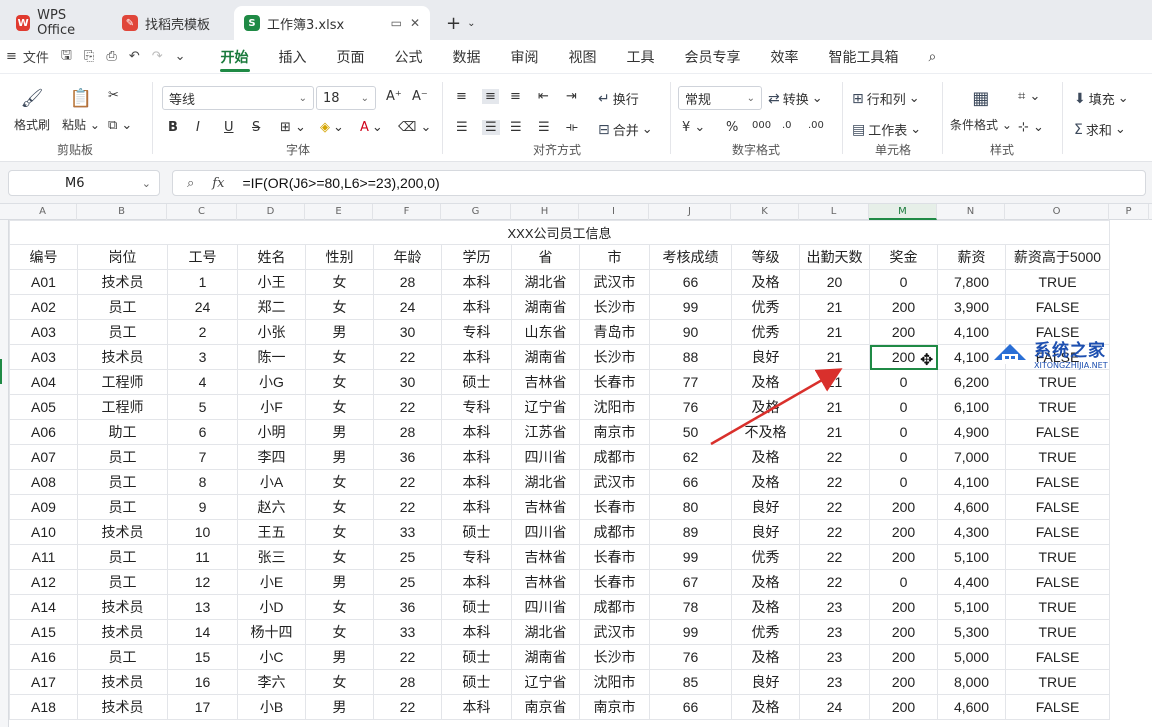 The height and width of the screenshot is (727, 1152). I want to click on table-cell: 66, so click(690, 482).